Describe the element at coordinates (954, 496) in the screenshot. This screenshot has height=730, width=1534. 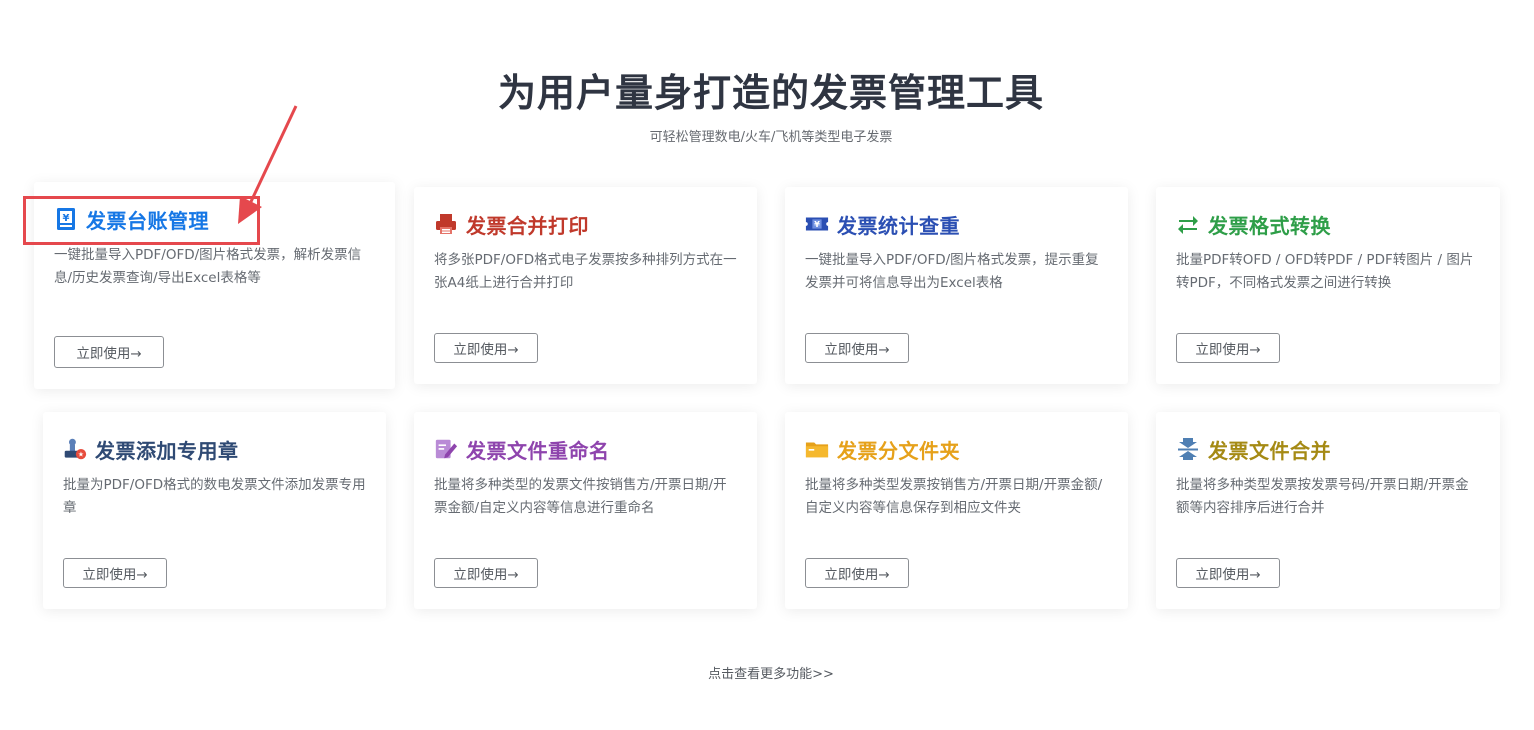
I see `card-description: 批量将多种类型发票按销售方/开票日期/开票金额/自定义内容等信息保存到相应文件夹` at that location.